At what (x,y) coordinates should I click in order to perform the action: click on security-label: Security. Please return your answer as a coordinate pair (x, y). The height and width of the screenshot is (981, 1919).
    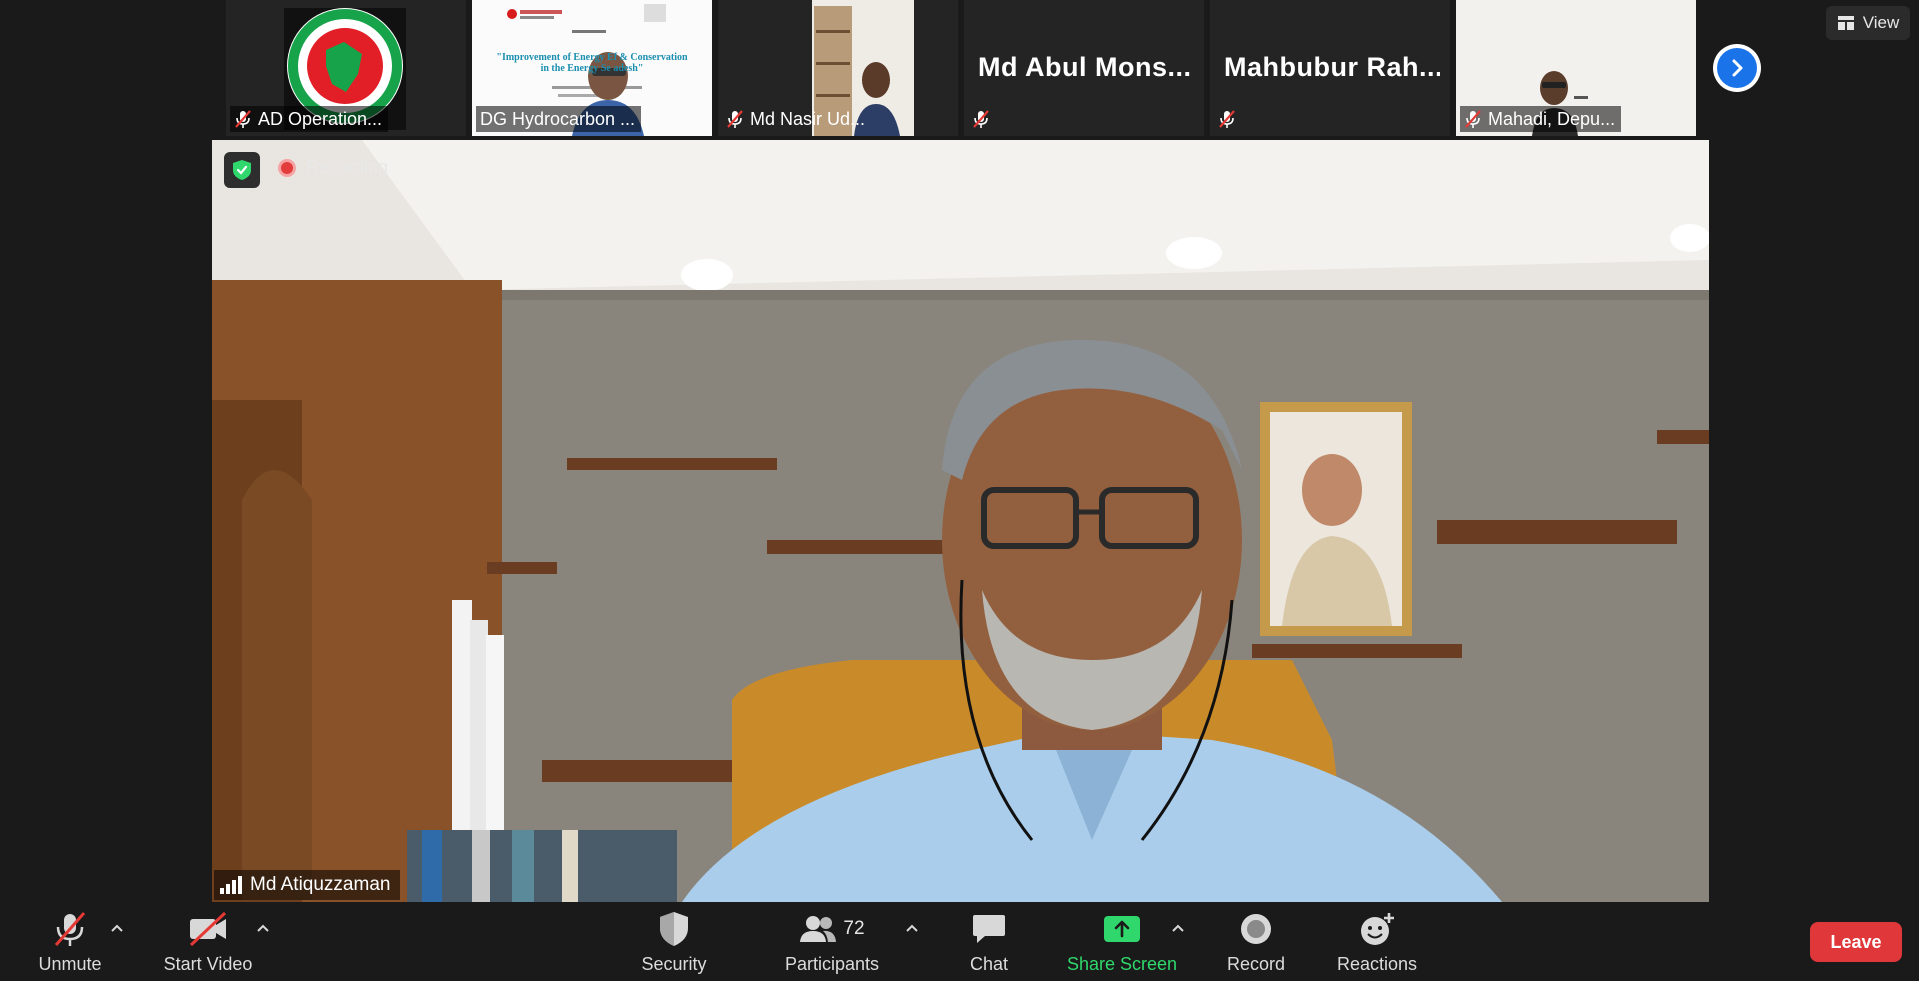
    Looking at the image, I should click on (674, 964).